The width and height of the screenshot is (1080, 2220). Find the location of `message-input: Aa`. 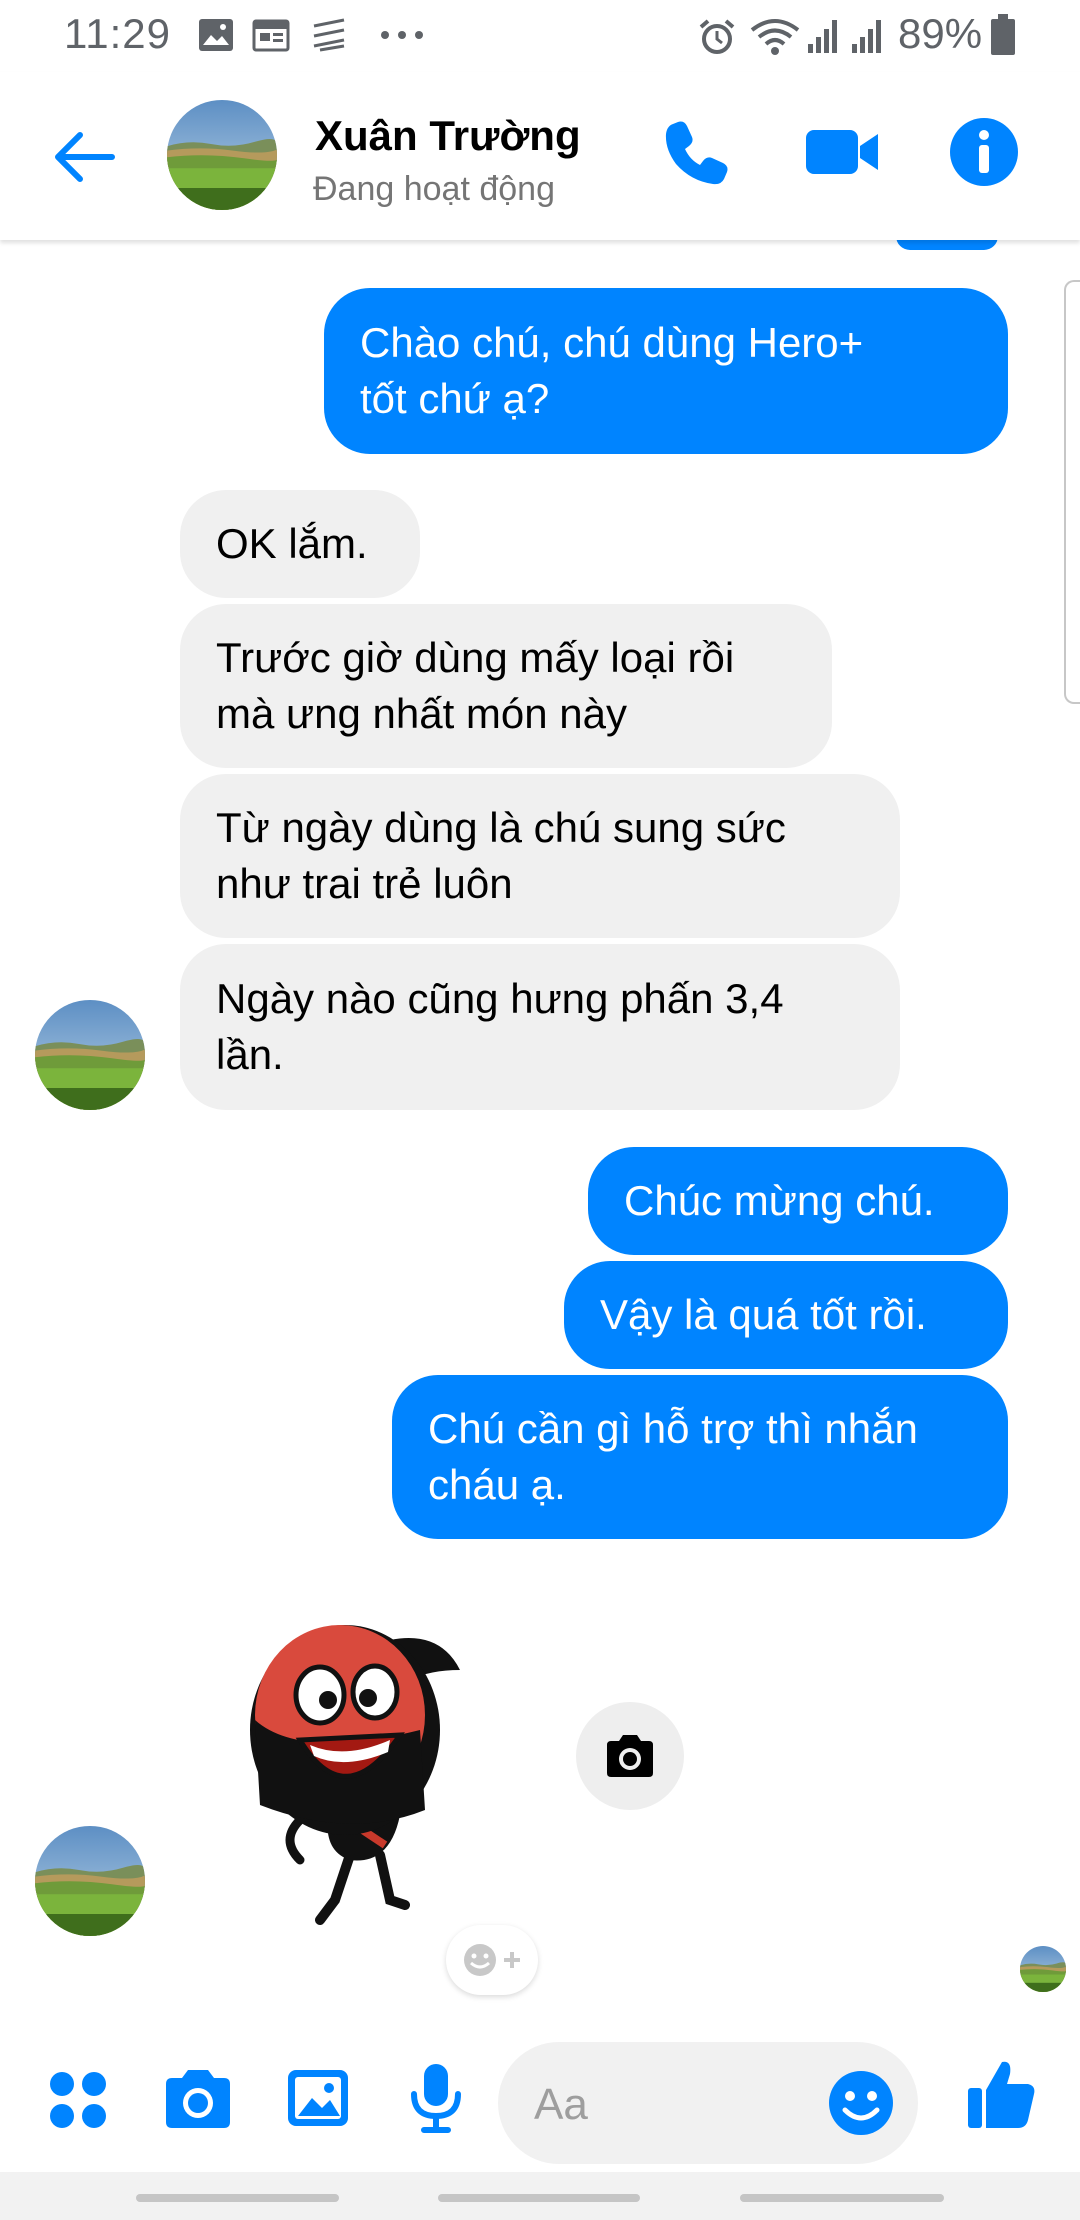

message-input: Aa is located at coordinates (708, 2103).